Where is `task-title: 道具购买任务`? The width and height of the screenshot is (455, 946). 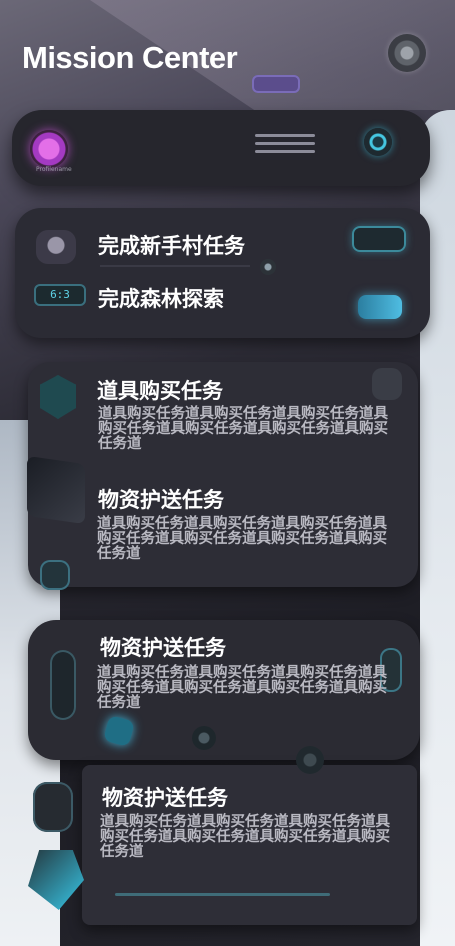
task-title: 道具购买任务 is located at coordinates (160, 390).